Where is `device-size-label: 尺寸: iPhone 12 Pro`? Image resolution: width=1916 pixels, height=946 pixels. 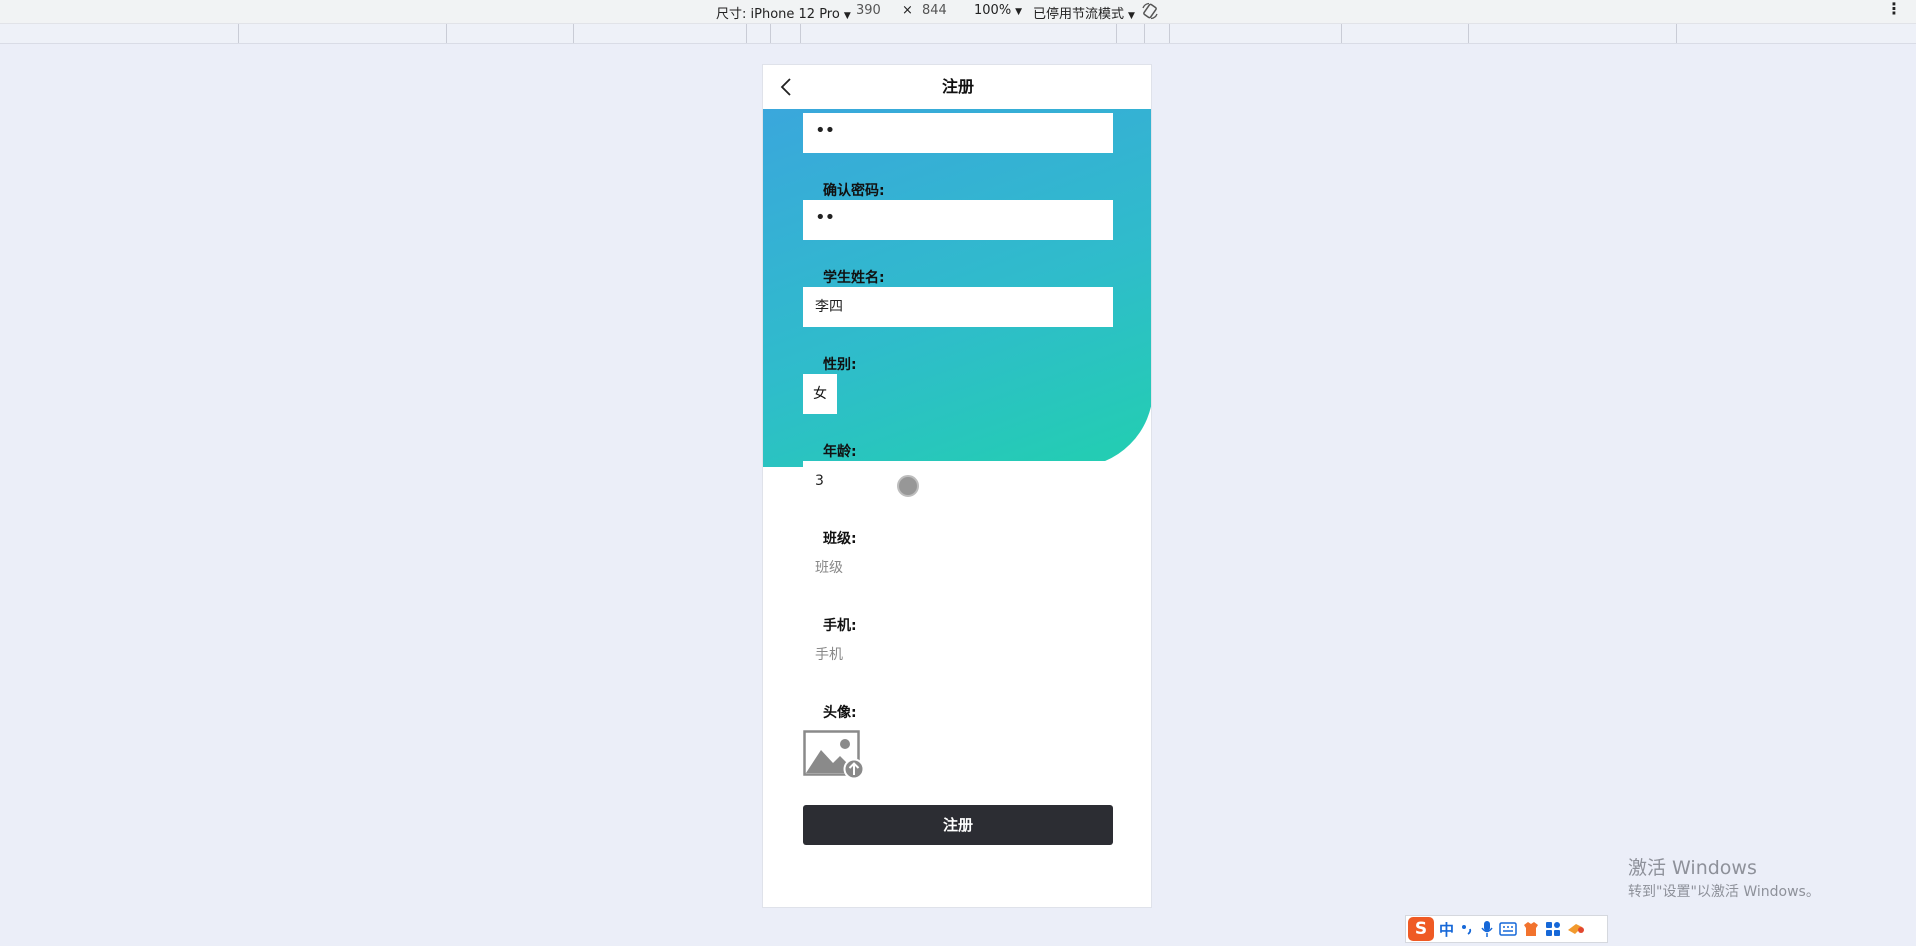
device-size-label: 尺寸: iPhone 12 Pro is located at coordinates (778, 14).